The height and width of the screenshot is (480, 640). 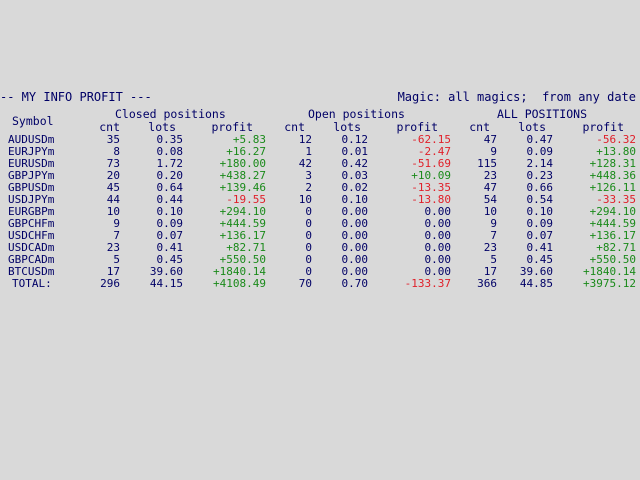 I want to click on o-profit-cell: -133.37, so click(x=427, y=283).